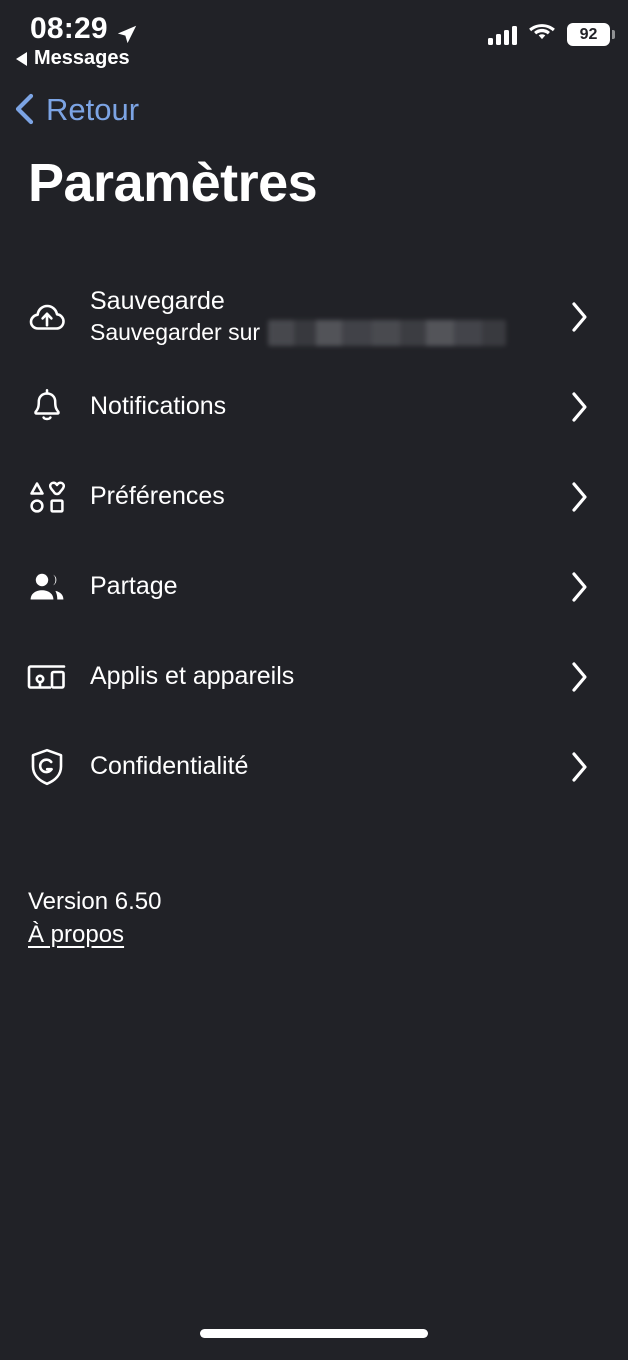 The width and height of the screenshot is (628, 1360). I want to click on redacted-value, so click(387, 332).